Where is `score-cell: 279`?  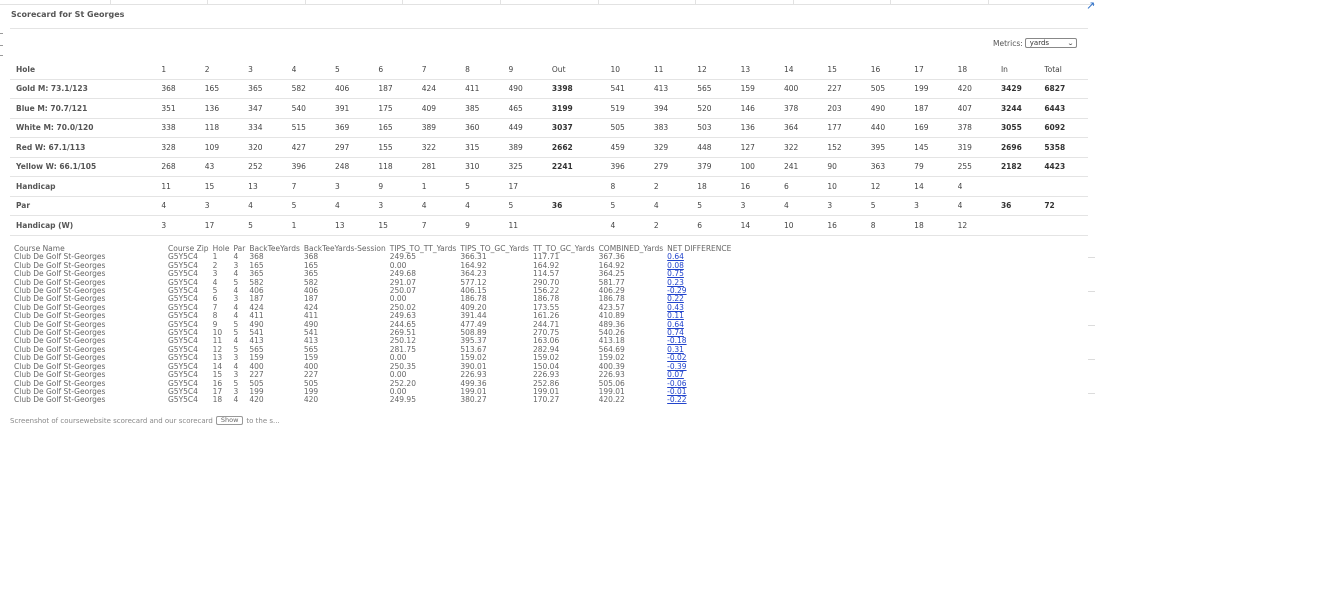
score-cell: 279 is located at coordinates (675, 167).